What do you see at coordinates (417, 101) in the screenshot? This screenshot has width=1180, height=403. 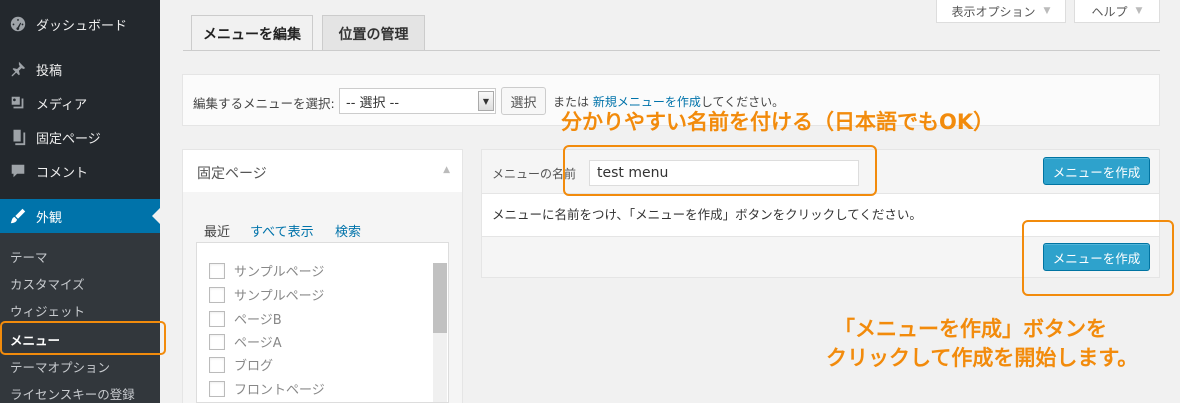 I see `menu-select-dropdown: -- 選択 -- ▼` at bounding box center [417, 101].